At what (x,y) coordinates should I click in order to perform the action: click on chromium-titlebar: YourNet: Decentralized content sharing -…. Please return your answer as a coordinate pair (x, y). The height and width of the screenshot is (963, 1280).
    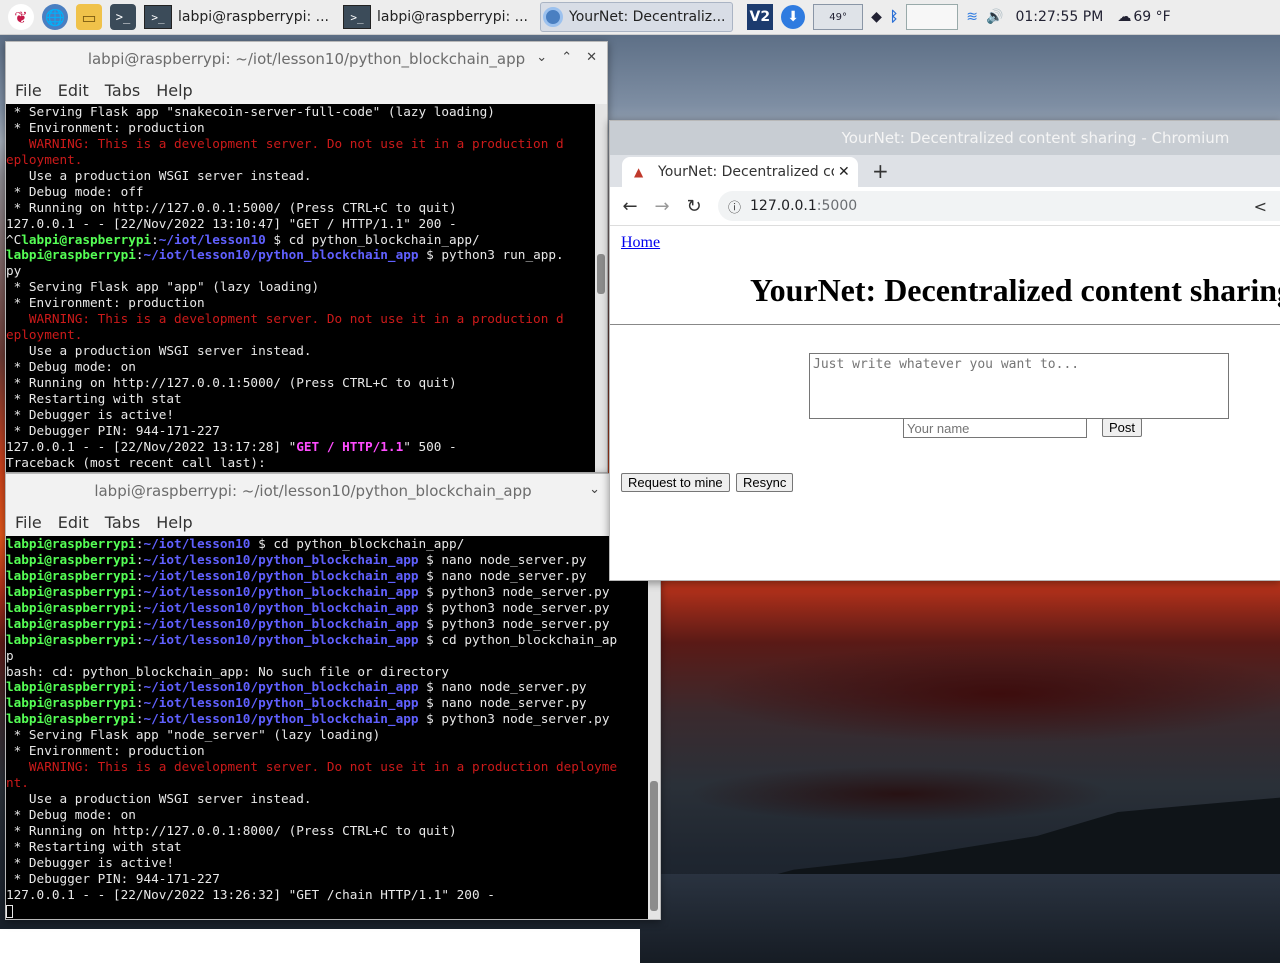
    Looking at the image, I should click on (945, 138).